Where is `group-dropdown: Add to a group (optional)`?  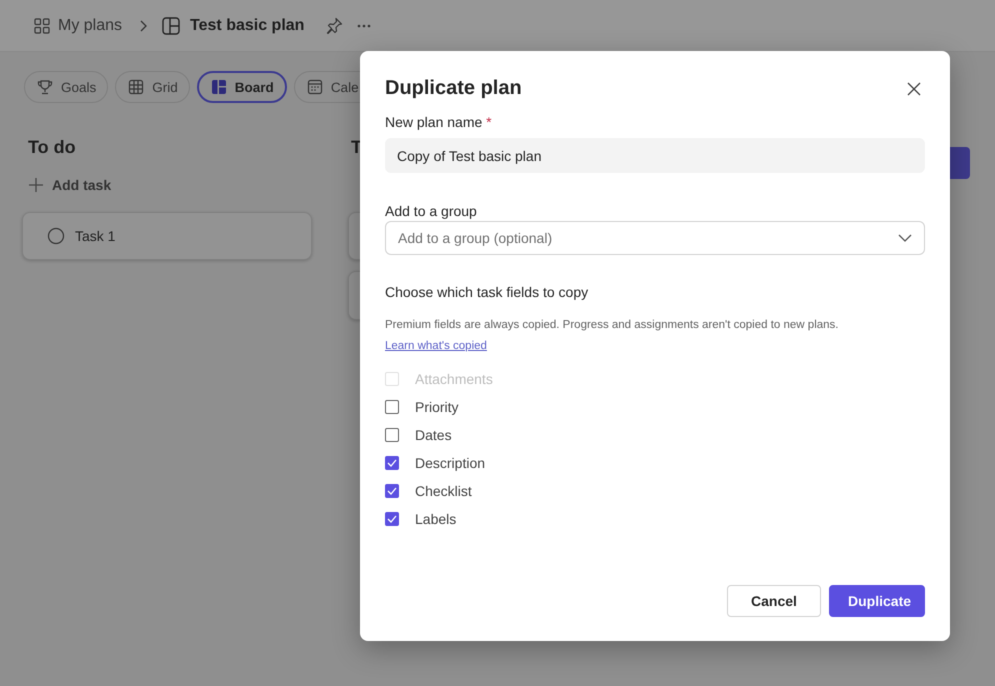 group-dropdown: Add to a group (optional) is located at coordinates (655, 238).